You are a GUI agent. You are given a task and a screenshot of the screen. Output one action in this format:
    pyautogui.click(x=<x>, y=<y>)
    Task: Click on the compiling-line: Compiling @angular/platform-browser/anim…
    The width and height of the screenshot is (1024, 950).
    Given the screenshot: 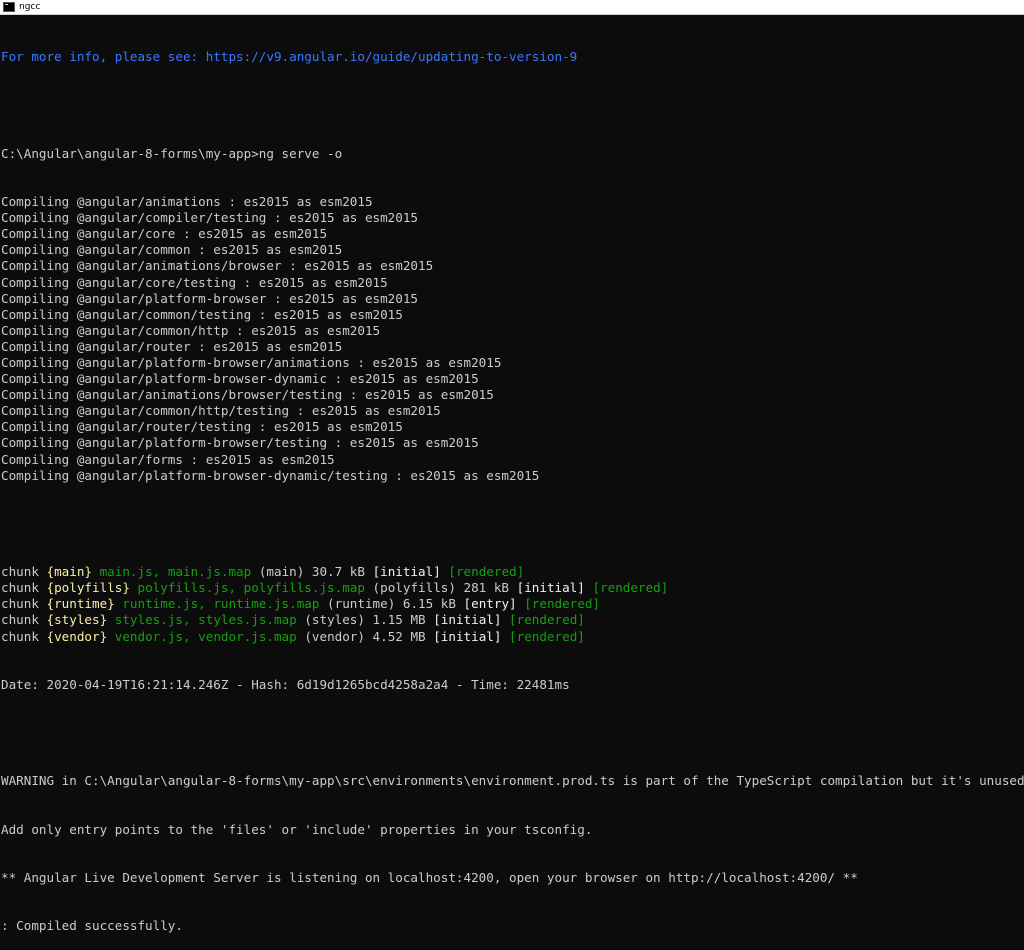 What is the action you would take?
    pyautogui.click(x=251, y=362)
    